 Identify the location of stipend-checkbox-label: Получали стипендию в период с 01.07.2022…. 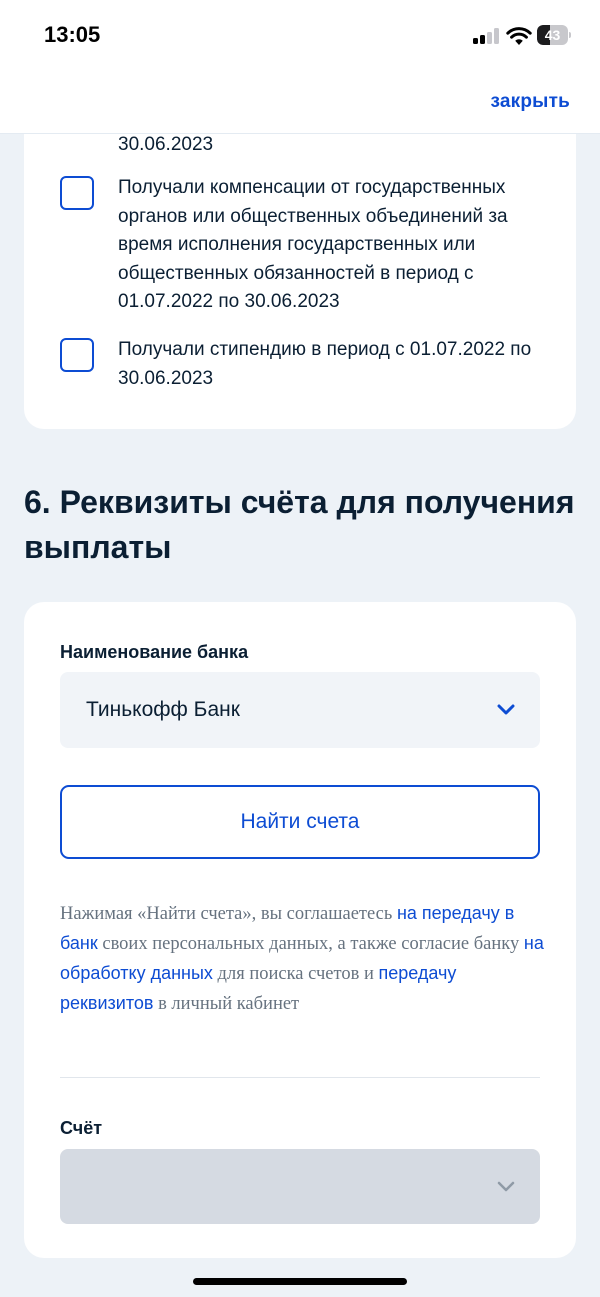
(325, 364).